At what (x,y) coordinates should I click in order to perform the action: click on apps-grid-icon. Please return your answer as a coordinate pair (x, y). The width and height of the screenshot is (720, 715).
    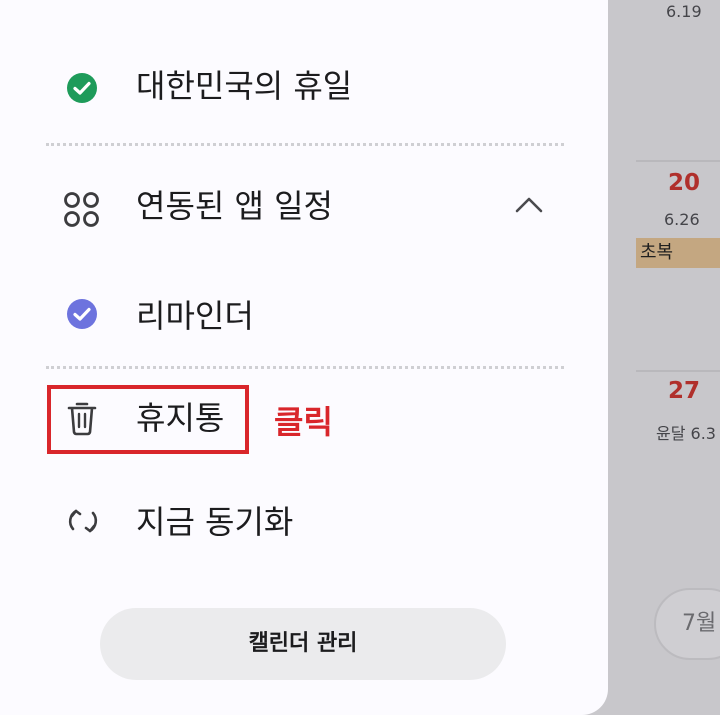
    Looking at the image, I should click on (82, 210).